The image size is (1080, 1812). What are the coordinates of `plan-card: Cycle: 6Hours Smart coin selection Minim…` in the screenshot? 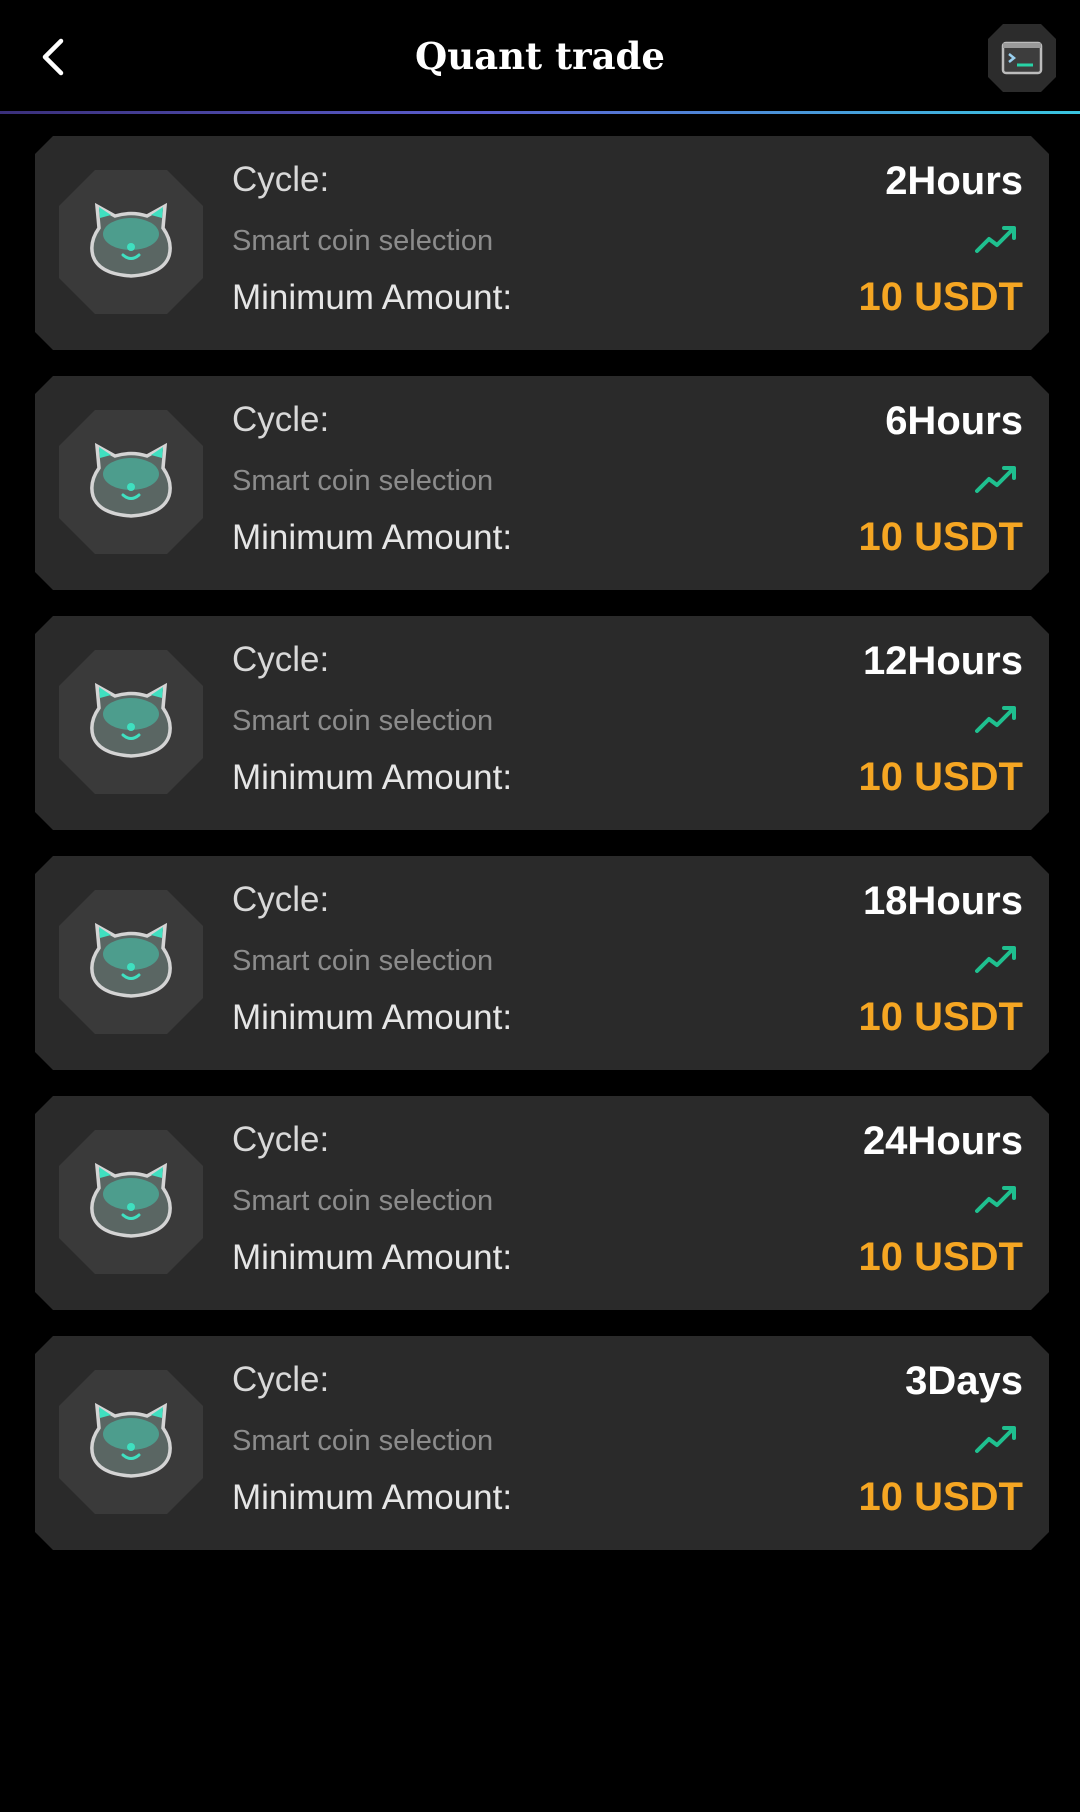 It's located at (542, 483).